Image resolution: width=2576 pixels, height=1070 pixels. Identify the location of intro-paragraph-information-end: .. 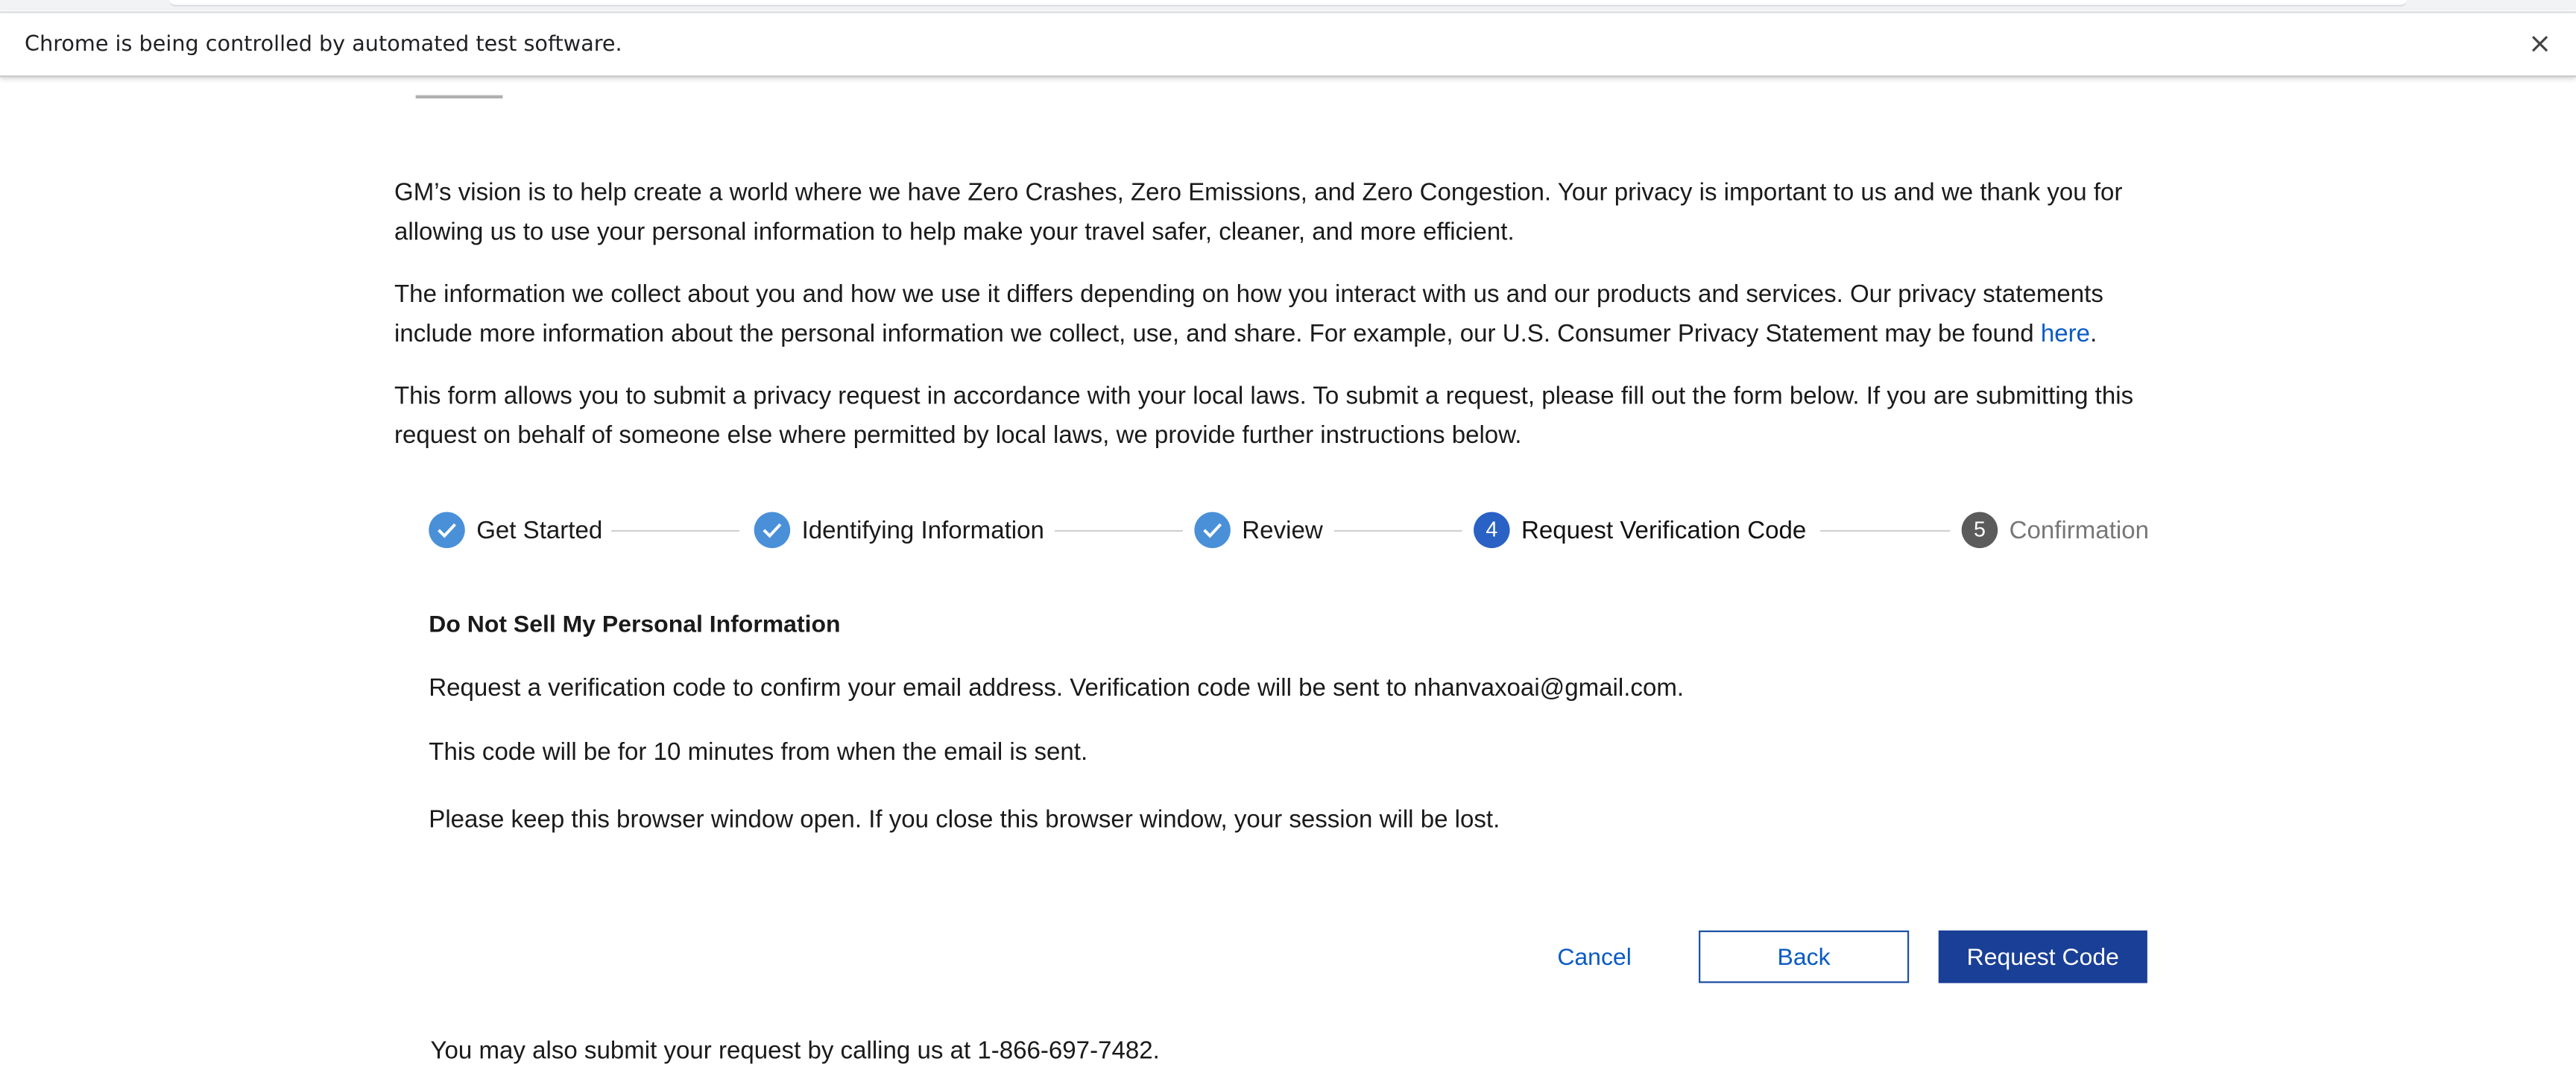
(2093, 333).